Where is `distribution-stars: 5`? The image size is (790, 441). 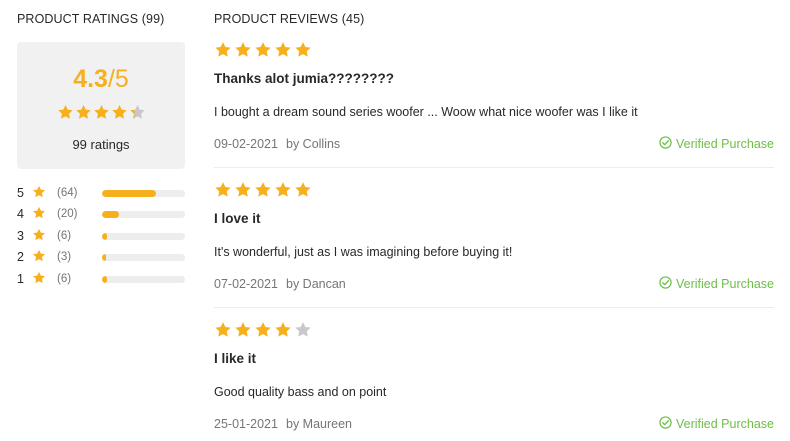 distribution-stars: 5 is located at coordinates (20, 193).